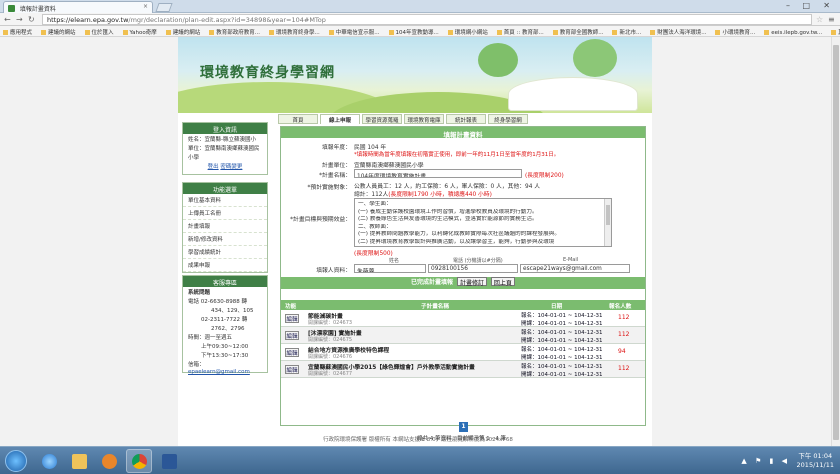 The height and width of the screenshot is (474, 840). I want to click on col-email-header: E-Mail, so click(571, 260).